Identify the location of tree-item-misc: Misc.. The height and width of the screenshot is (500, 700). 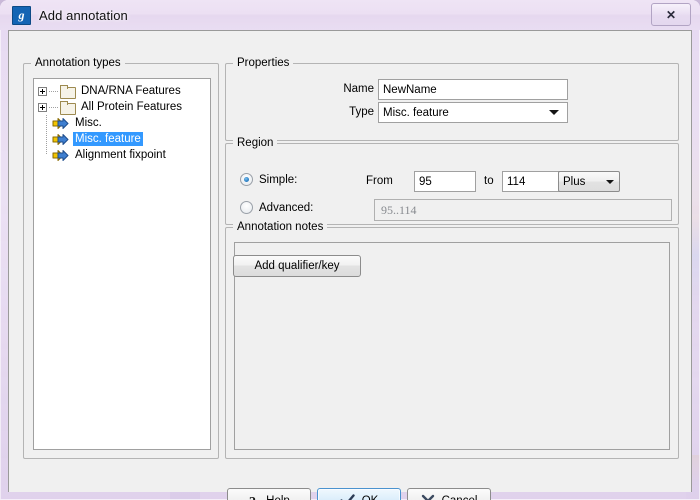
(122, 123).